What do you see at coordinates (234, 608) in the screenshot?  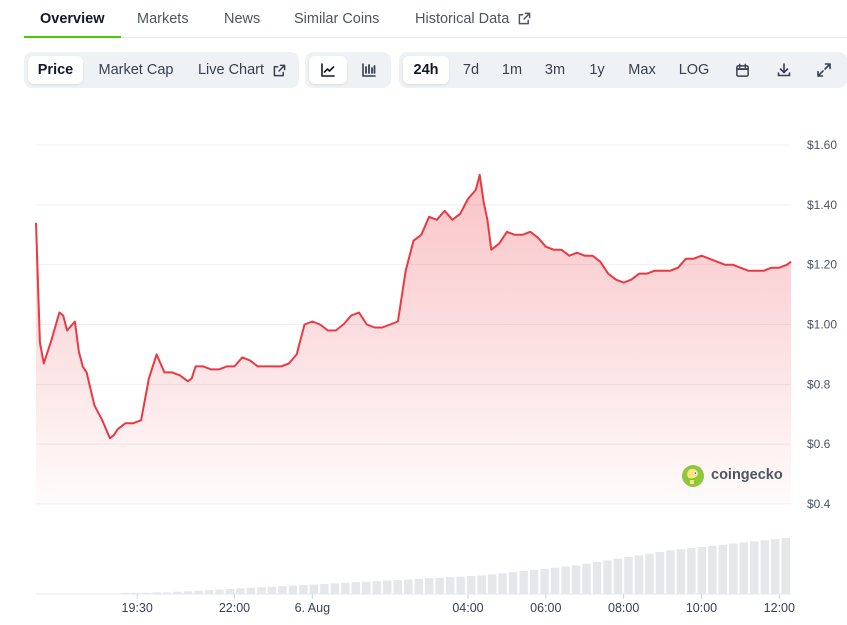 I see `x-tick-label: 22:00` at bounding box center [234, 608].